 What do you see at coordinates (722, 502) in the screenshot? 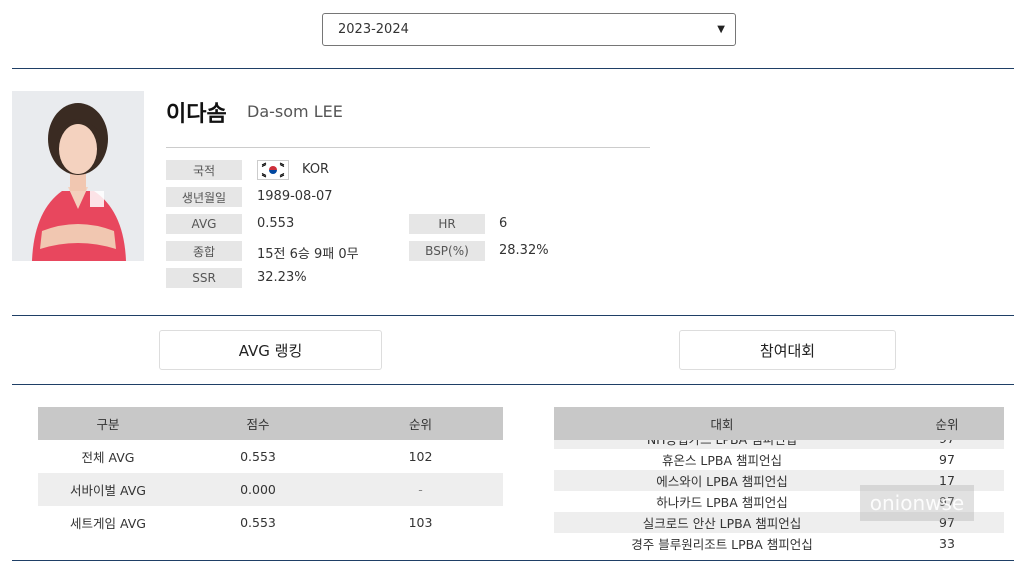
I see `row-tournament: 하나카드 LPBA 챔피언십` at bounding box center [722, 502].